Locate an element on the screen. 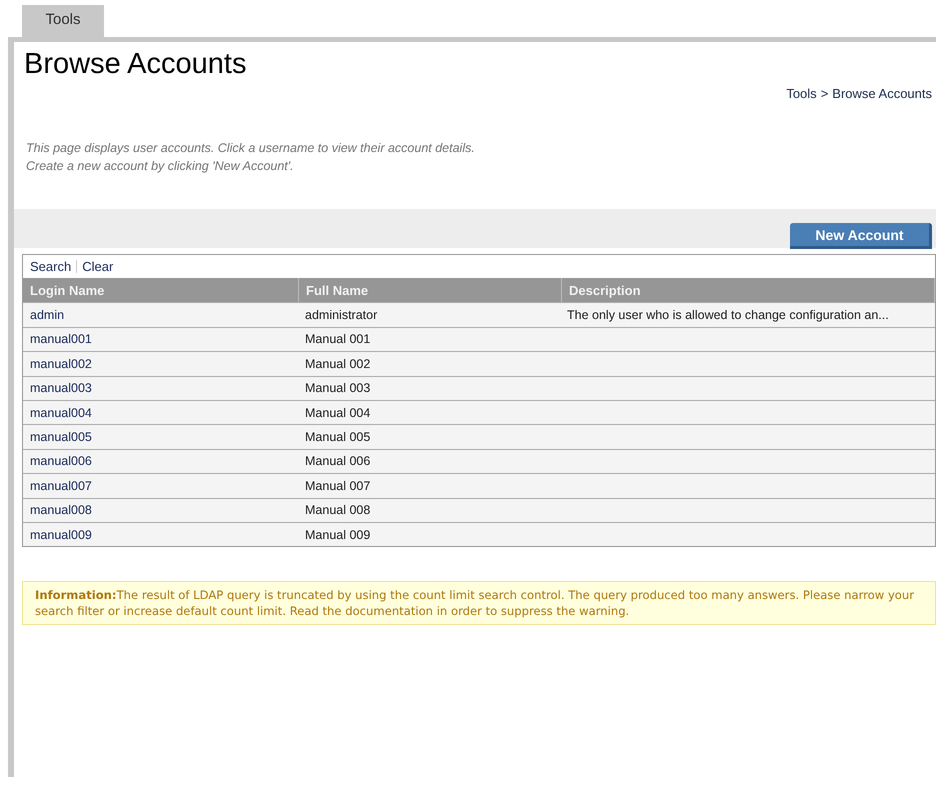  username-link: manual009 is located at coordinates (61, 535).